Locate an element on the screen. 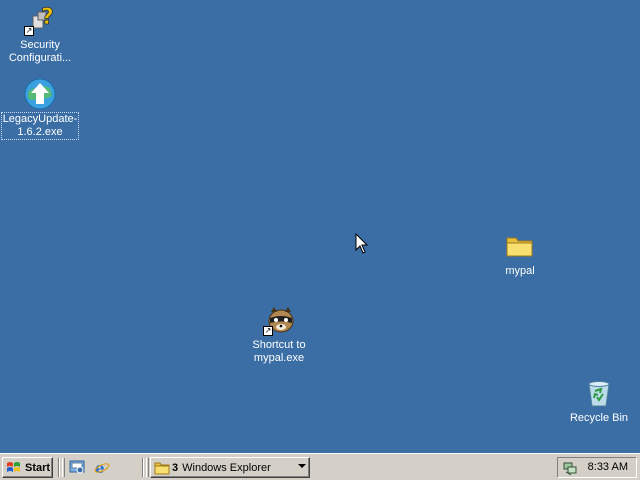 The height and width of the screenshot is (480, 640). network-icon is located at coordinates (570, 468).